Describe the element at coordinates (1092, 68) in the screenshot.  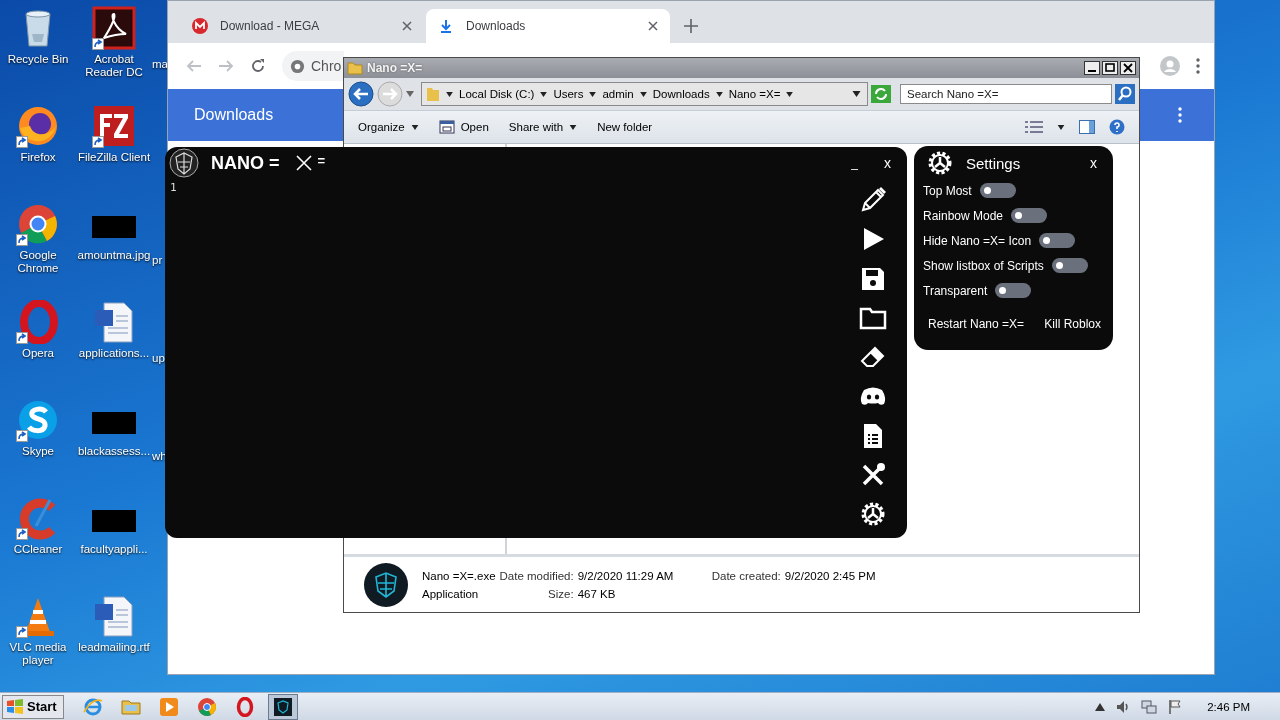
I see `minimize-icon` at that location.